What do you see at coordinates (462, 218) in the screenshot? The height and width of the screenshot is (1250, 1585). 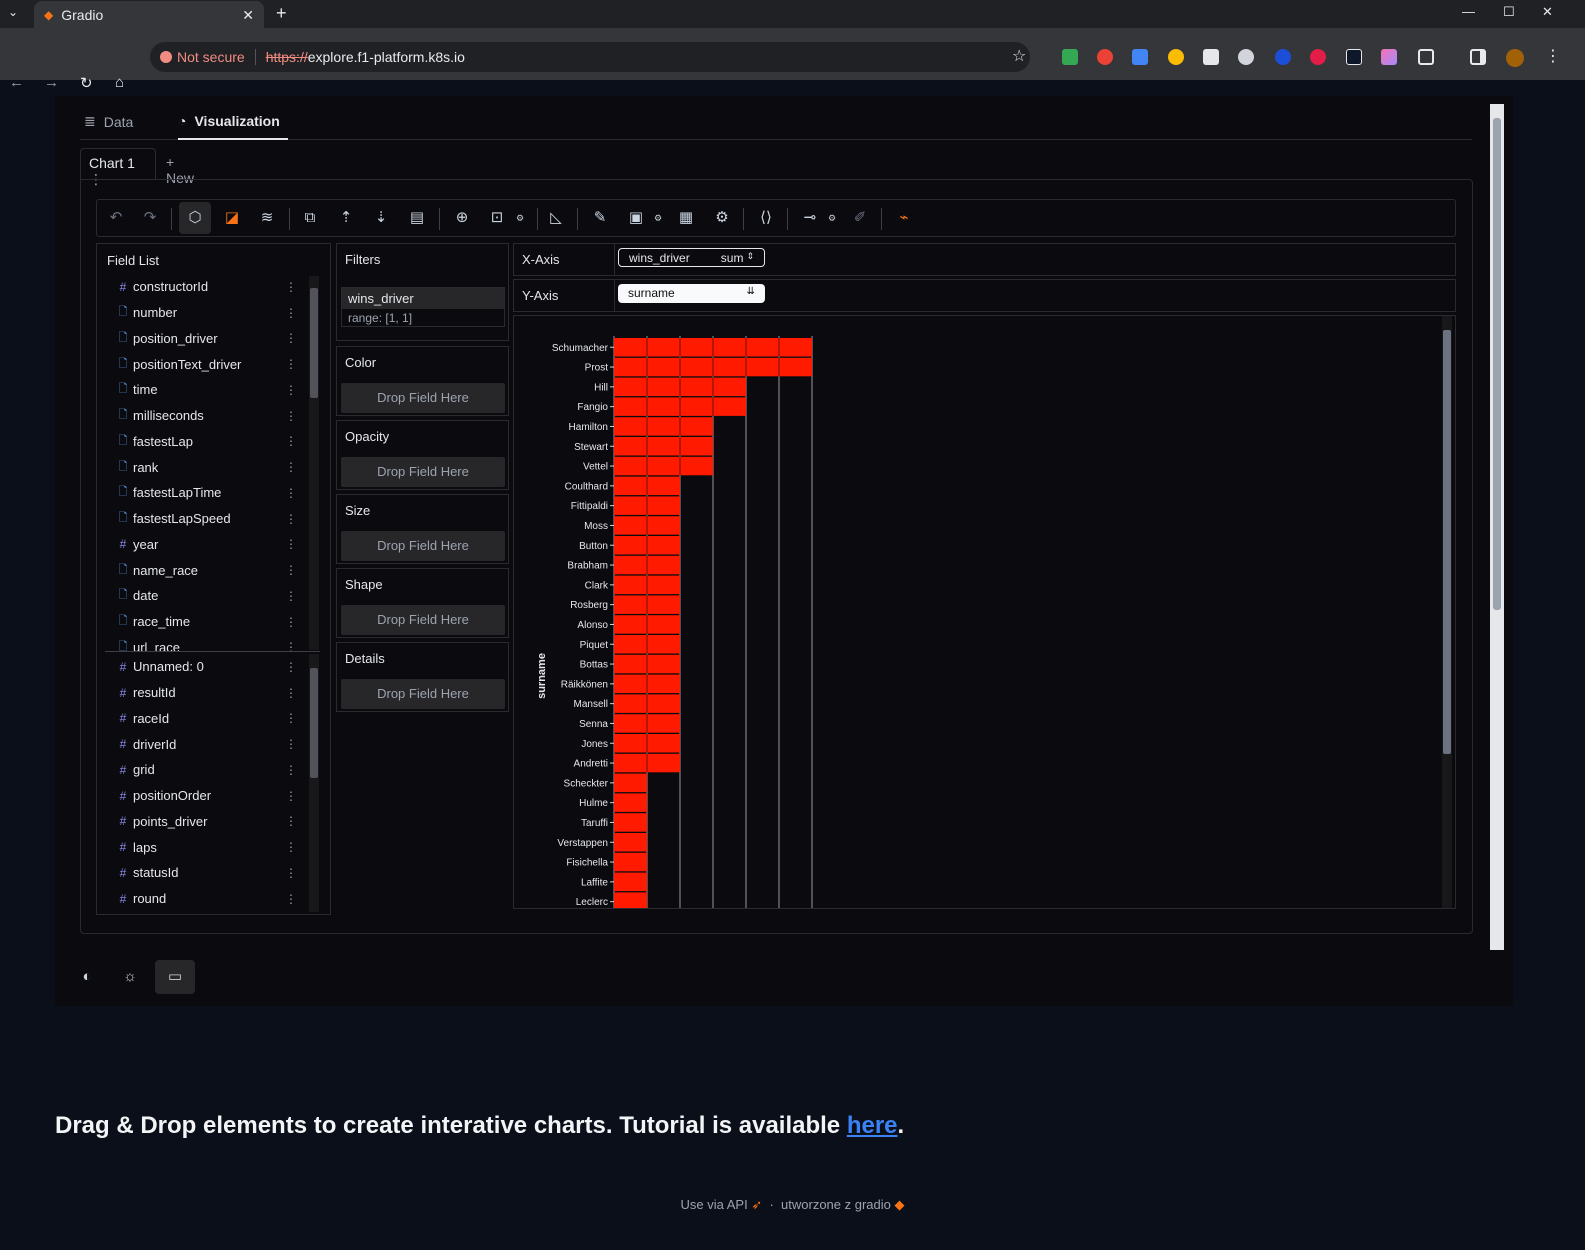 I see `zoom-icon: ⊕` at bounding box center [462, 218].